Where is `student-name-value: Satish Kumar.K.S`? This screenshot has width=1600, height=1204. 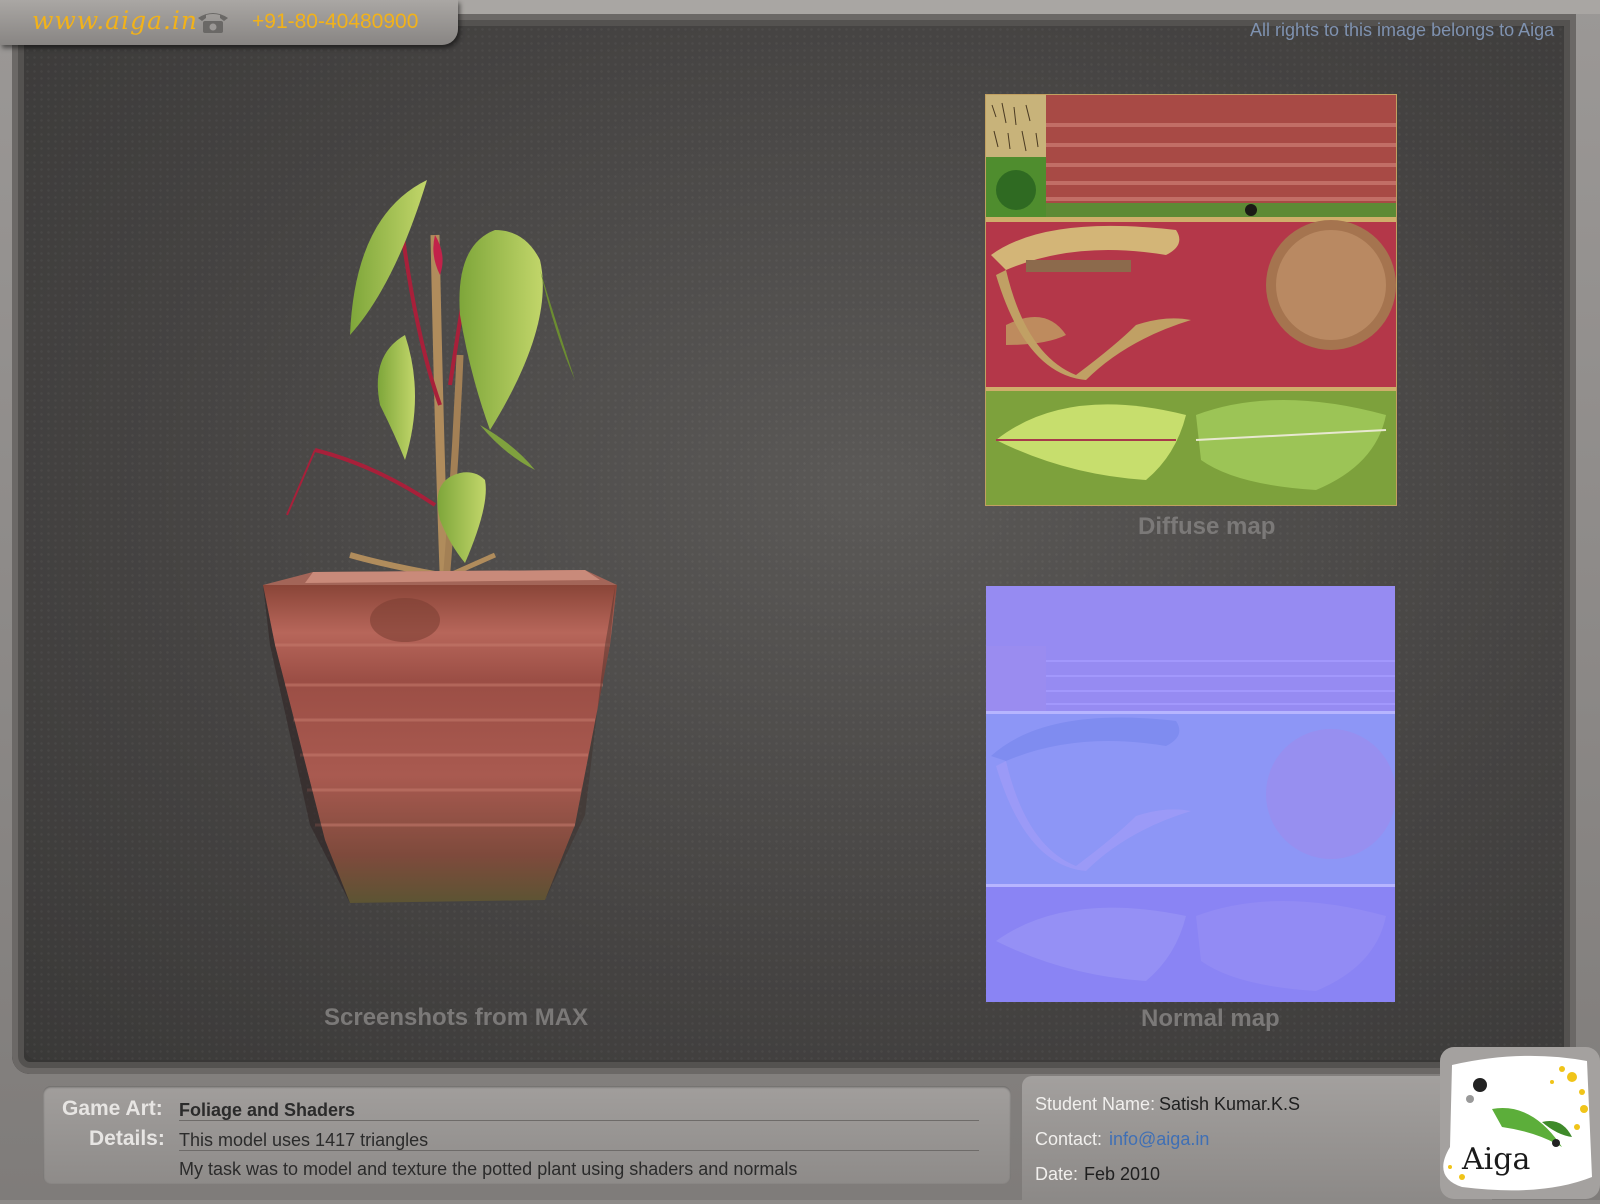 student-name-value: Satish Kumar.K.S is located at coordinates (1230, 1104).